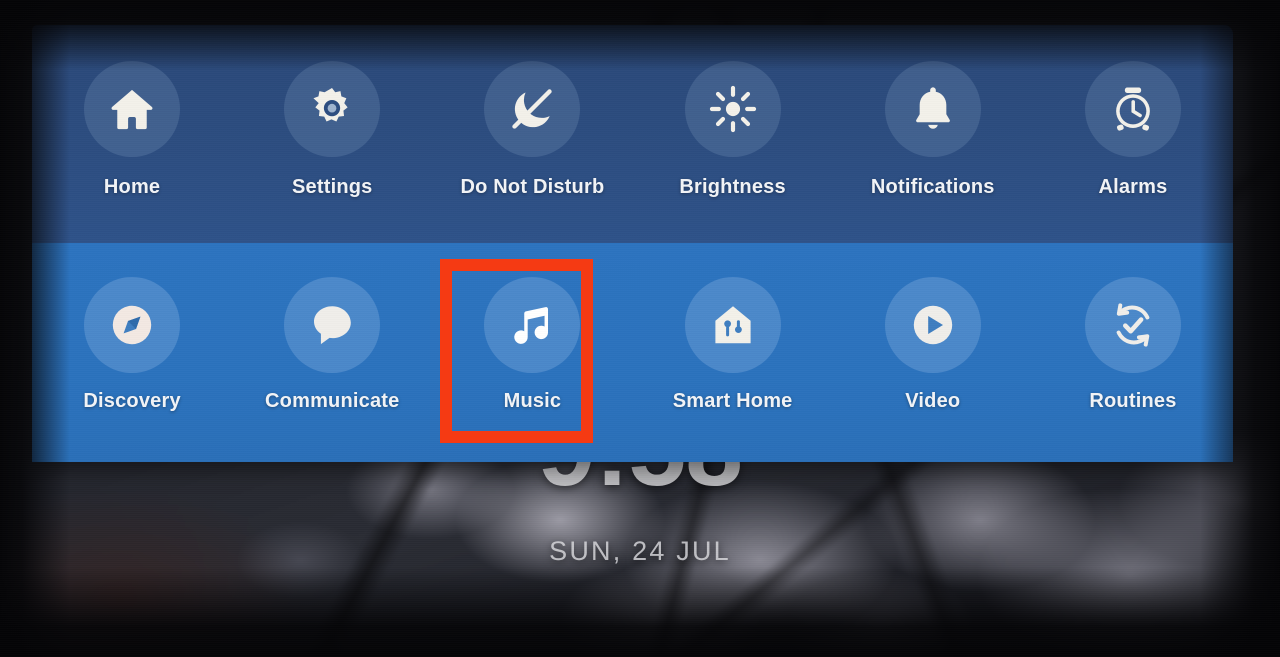  I want to click on tile-label-settings: Settings, so click(332, 187).